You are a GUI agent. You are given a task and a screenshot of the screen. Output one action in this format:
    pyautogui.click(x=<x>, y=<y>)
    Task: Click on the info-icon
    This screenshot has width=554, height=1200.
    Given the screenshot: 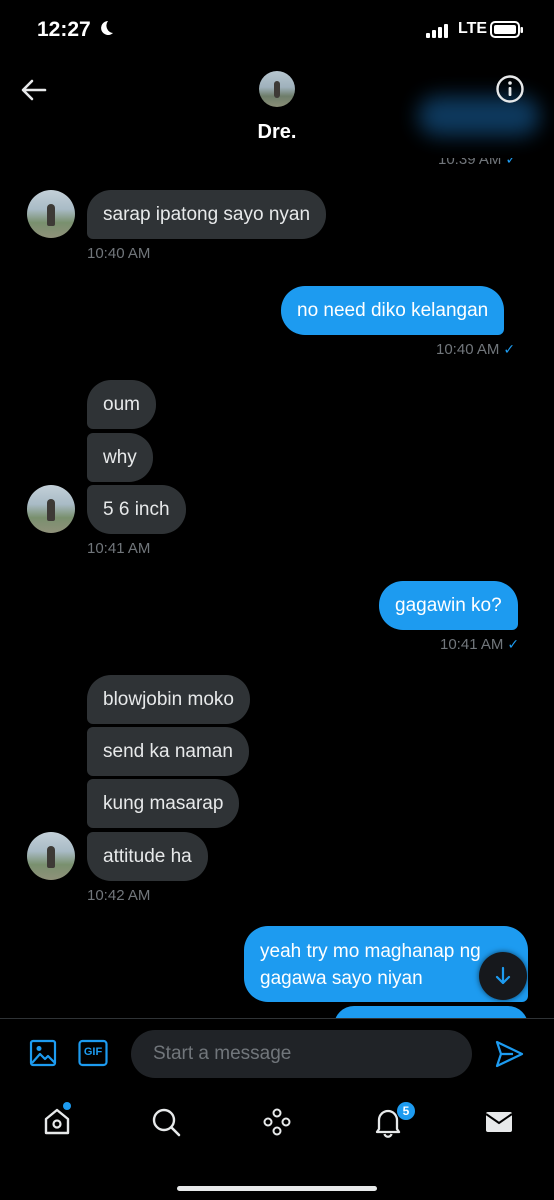 What is the action you would take?
    pyautogui.click(x=510, y=89)
    